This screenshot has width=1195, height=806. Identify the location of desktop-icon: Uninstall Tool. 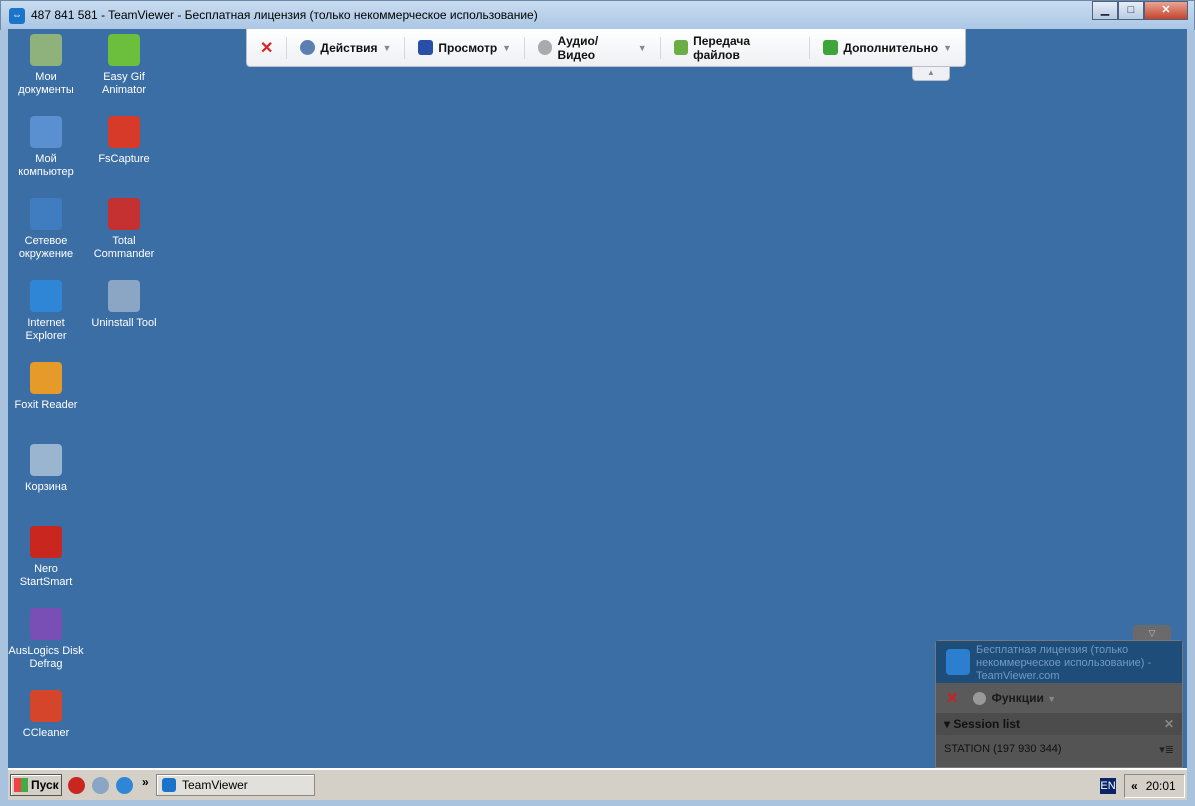
(124, 305).